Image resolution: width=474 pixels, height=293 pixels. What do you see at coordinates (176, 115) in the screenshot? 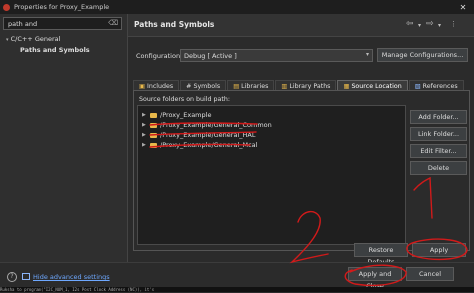
I see `list-item: ▶/Proxy_Example` at bounding box center [176, 115].